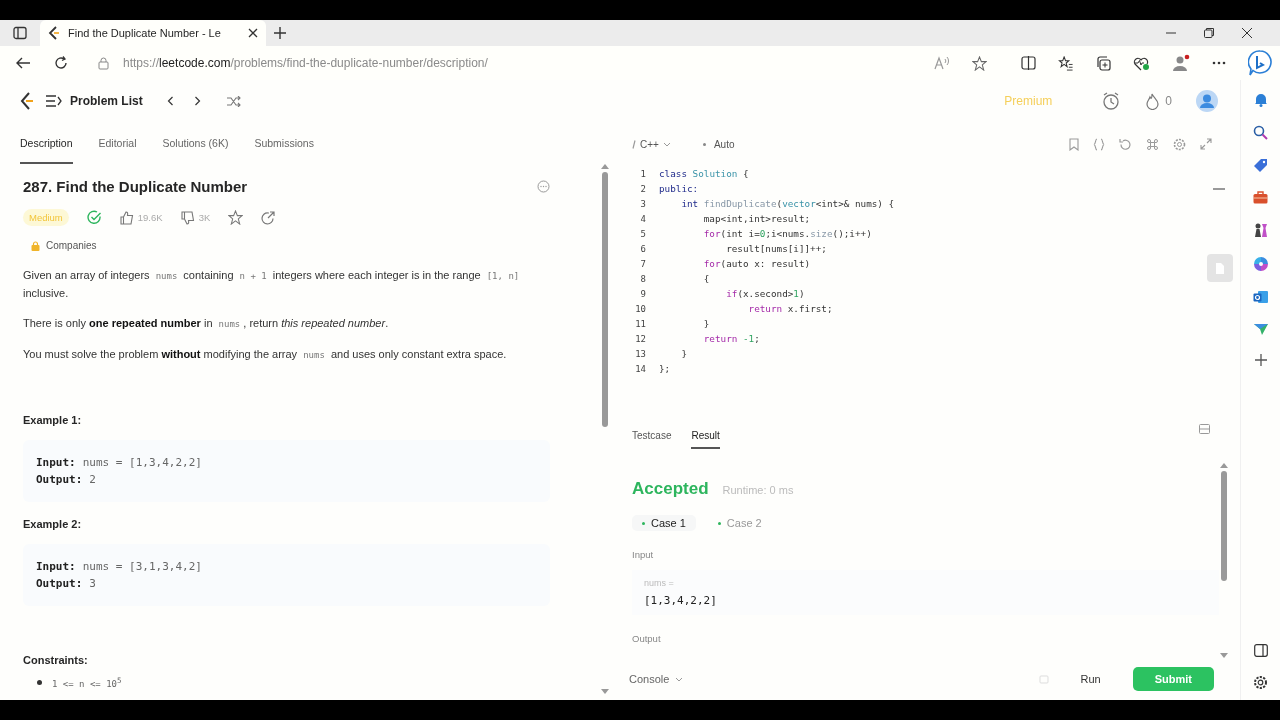 This screenshot has width=1280, height=720. What do you see at coordinates (942, 63) in the screenshot?
I see `read-aloud-icon` at bounding box center [942, 63].